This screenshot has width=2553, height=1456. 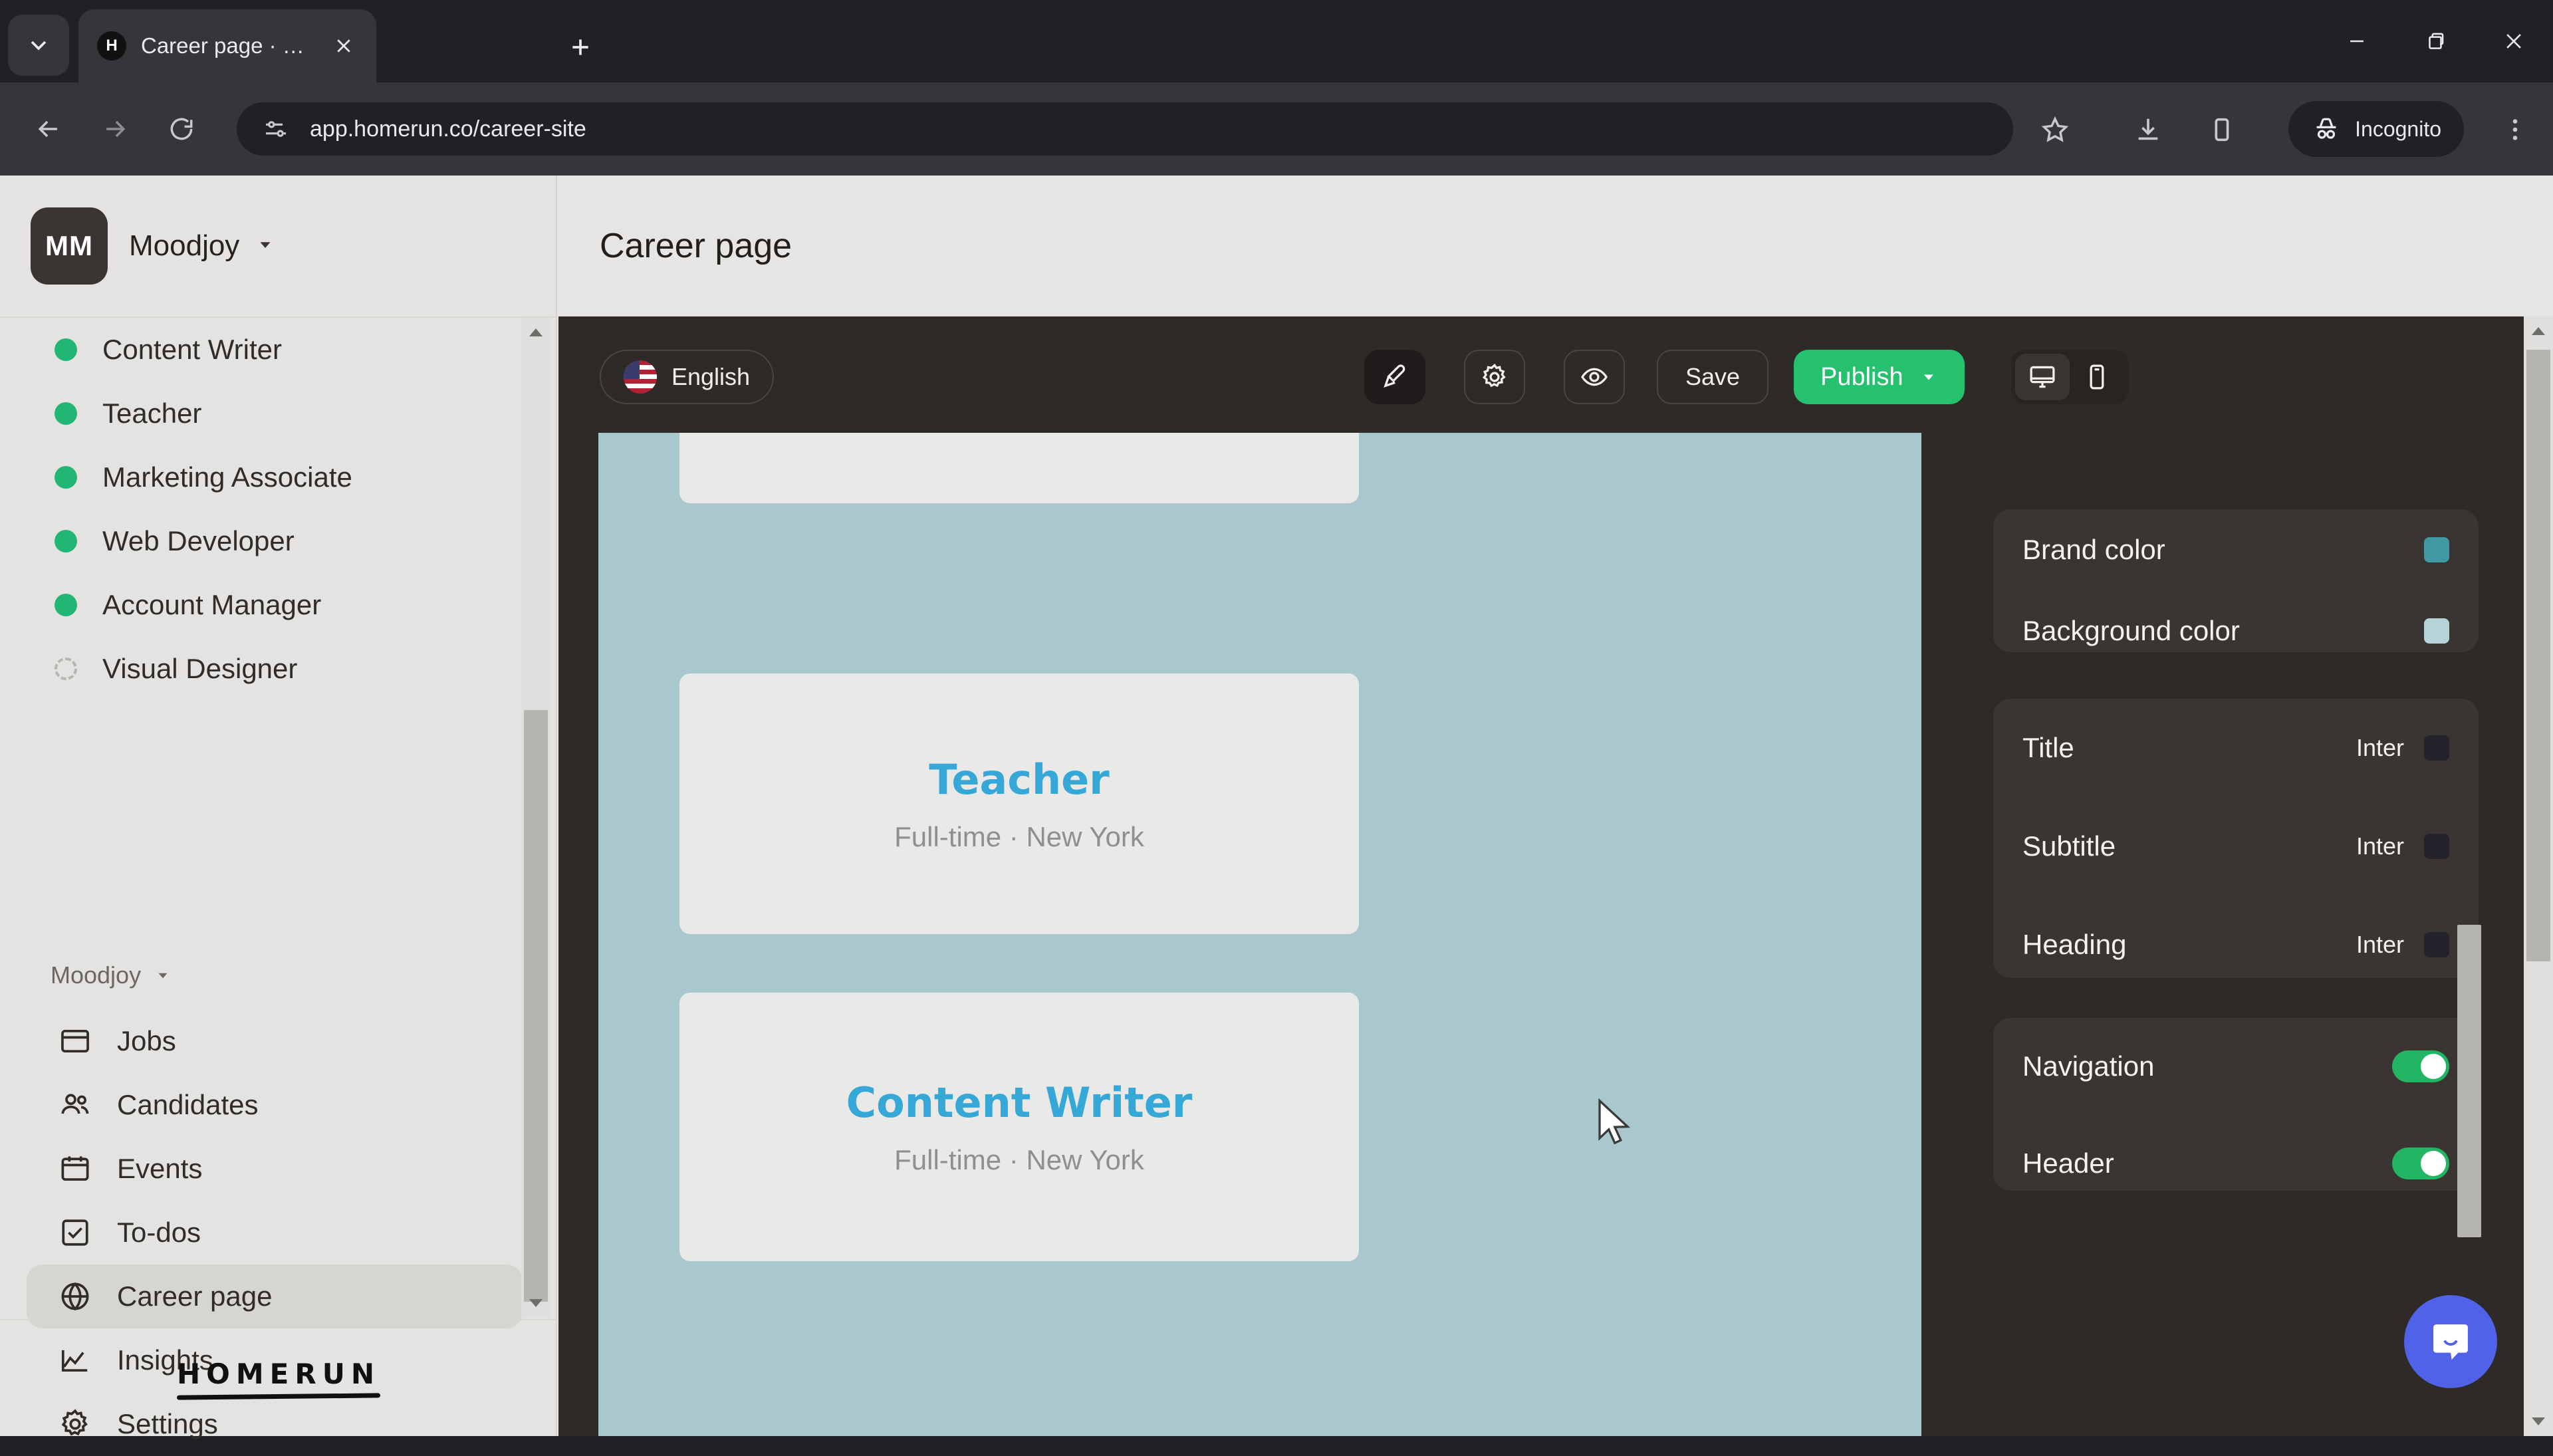 I want to click on nav-group-switcher: Moodjoy, so click(x=111, y=975).